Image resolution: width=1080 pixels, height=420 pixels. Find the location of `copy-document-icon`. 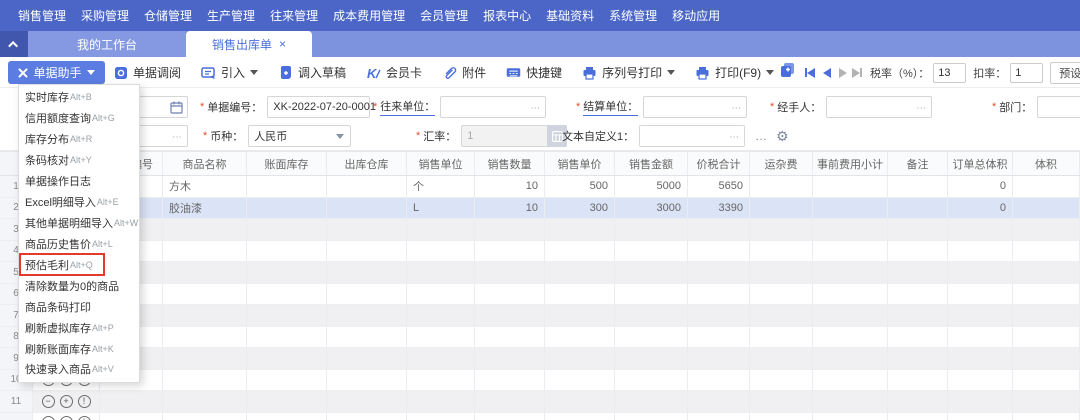

copy-document-icon is located at coordinates (788, 72).